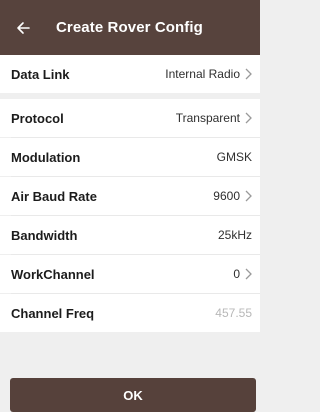 This screenshot has width=320, height=412. What do you see at coordinates (130, 74) in the screenshot?
I see `data-link-row: Data Link Internal Radio` at bounding box center [130, 74].